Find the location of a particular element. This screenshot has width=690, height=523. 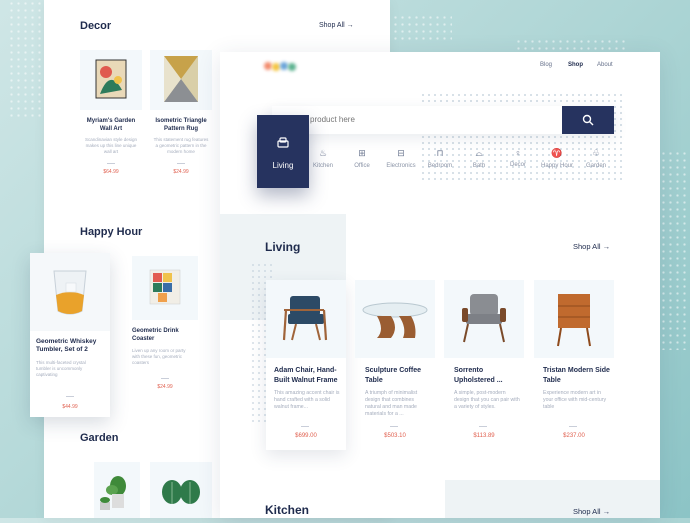

product-price: $503.10 is located at coordinates (395, 436).